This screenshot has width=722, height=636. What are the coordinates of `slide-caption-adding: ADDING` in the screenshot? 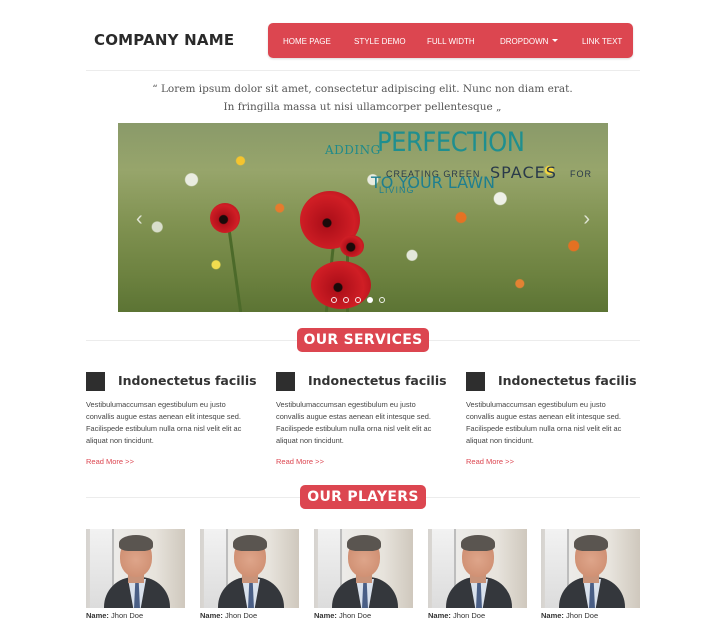 It's located at (353, 150).